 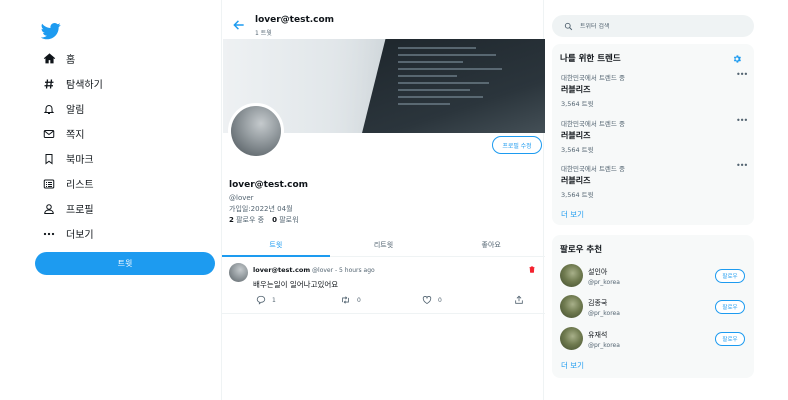 What do you see at coordinates (126, 158) in the screenshot?
I see `nav-item-bookmarks: 북마크` at bounding box center [126, 158].